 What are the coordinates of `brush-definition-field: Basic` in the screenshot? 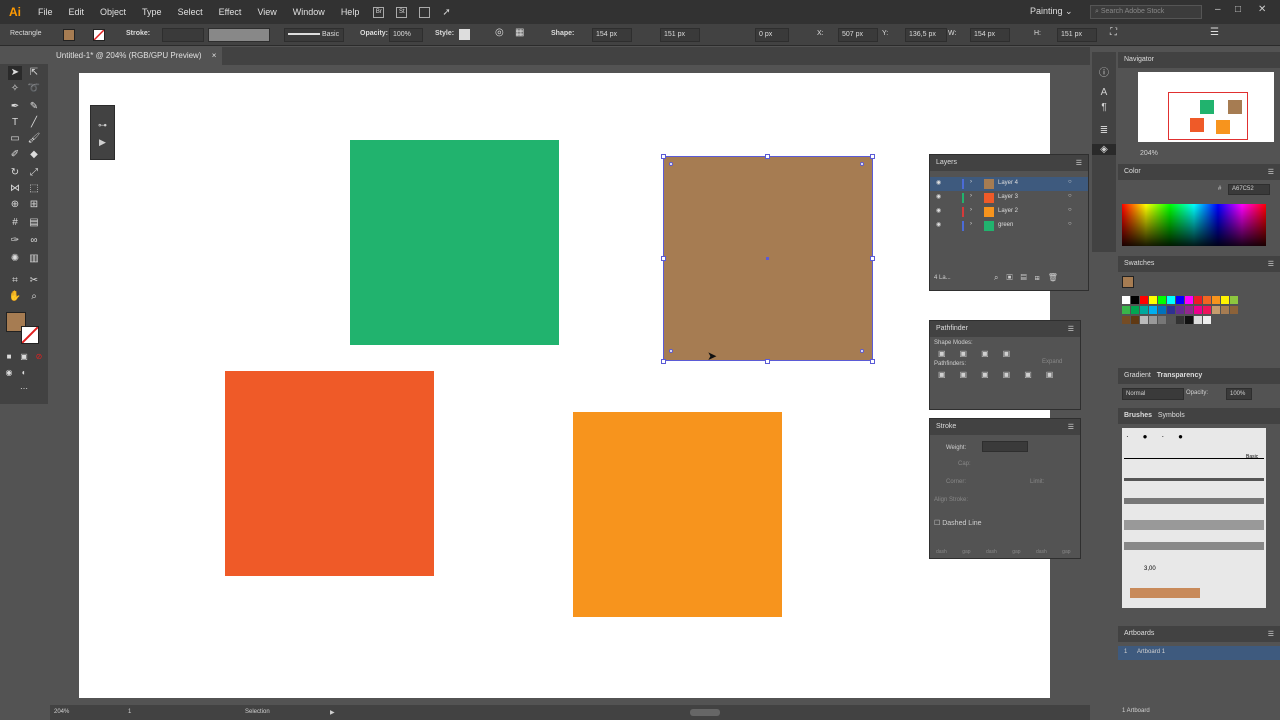 It's located at (314, 35).